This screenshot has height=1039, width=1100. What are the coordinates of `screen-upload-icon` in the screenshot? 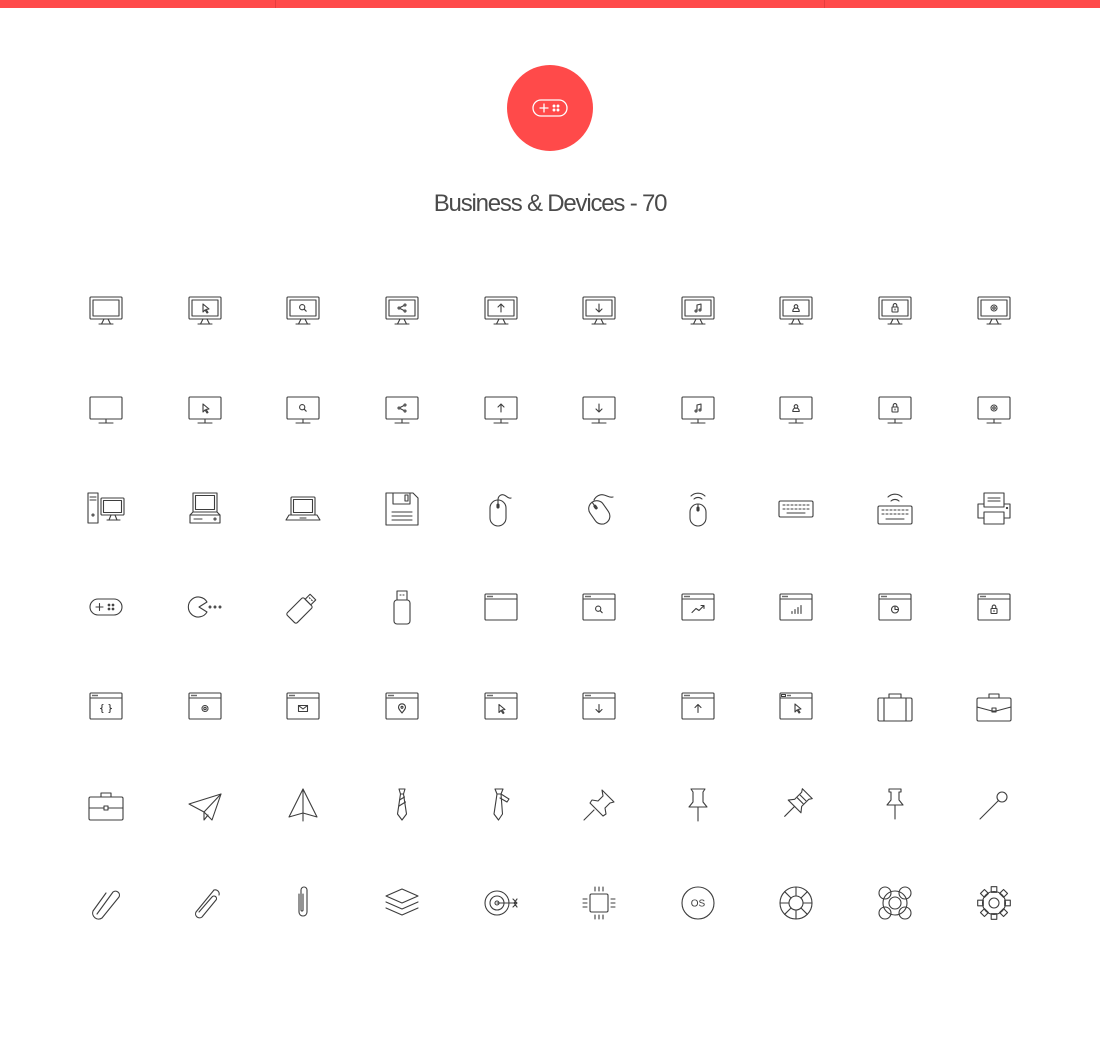 It's located at (501, 410).